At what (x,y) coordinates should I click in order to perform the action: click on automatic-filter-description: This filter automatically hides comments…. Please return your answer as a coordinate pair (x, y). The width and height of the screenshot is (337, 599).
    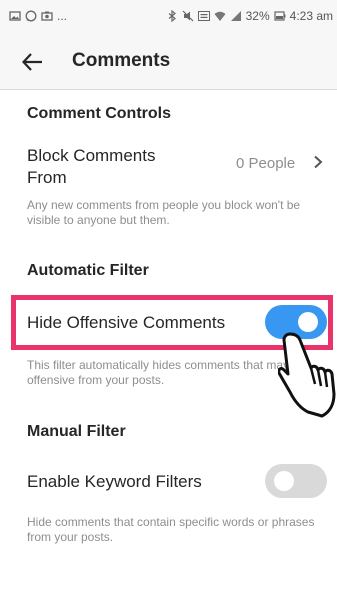
    Looking at the image, I should click on (166, 372).